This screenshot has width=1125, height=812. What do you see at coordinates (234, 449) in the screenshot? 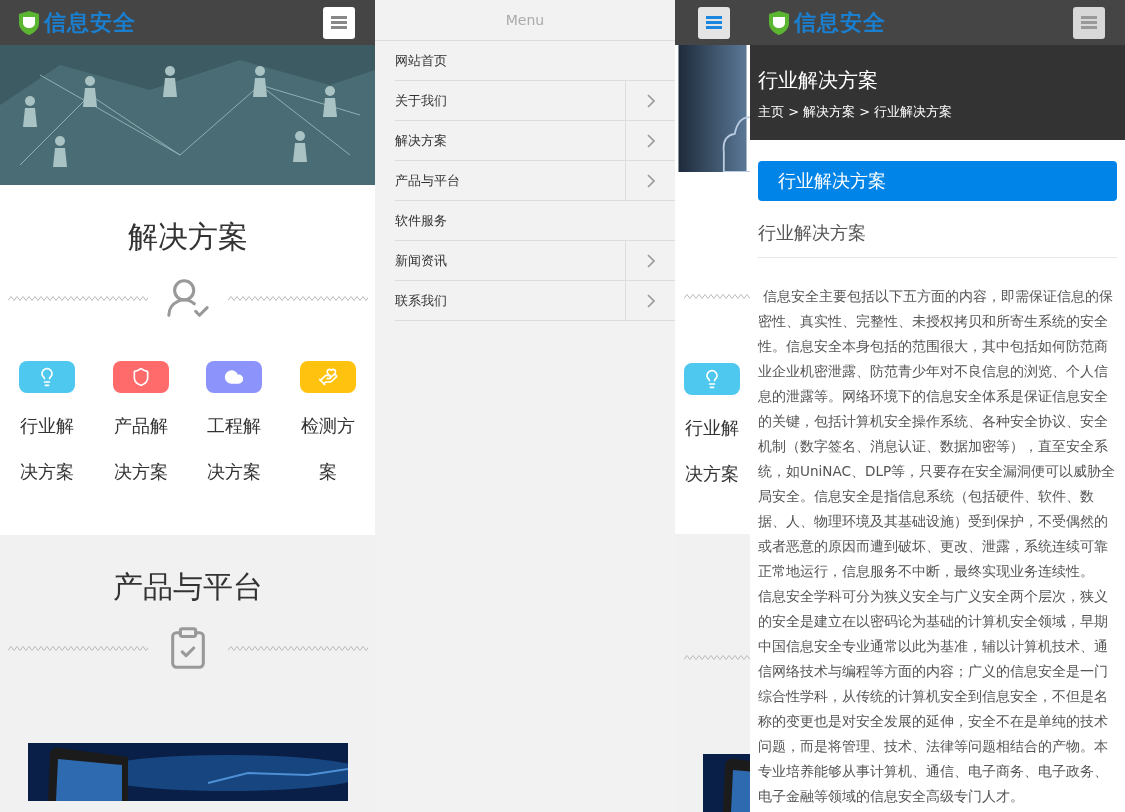
I see `category-label: 工程解决方案` at bounding box center [234, 449].